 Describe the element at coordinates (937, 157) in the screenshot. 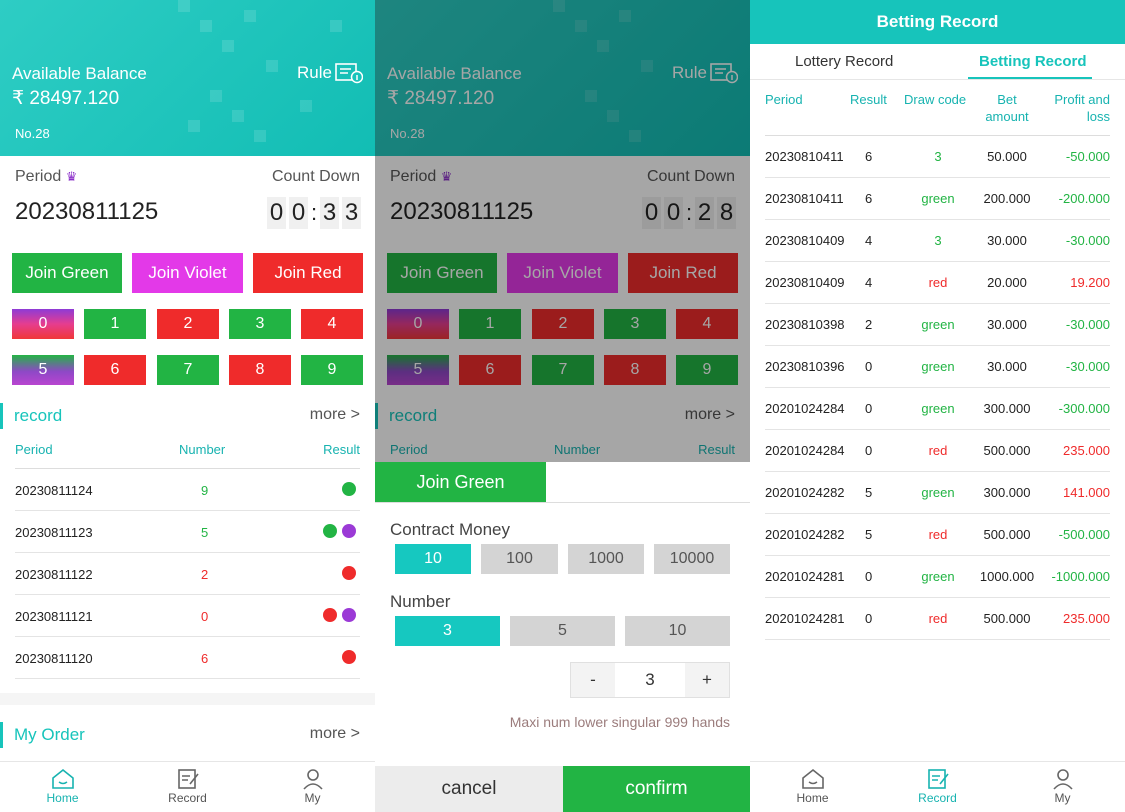

I see `table-row: 20230810411 6 3 50.000 -50.000` at that location.